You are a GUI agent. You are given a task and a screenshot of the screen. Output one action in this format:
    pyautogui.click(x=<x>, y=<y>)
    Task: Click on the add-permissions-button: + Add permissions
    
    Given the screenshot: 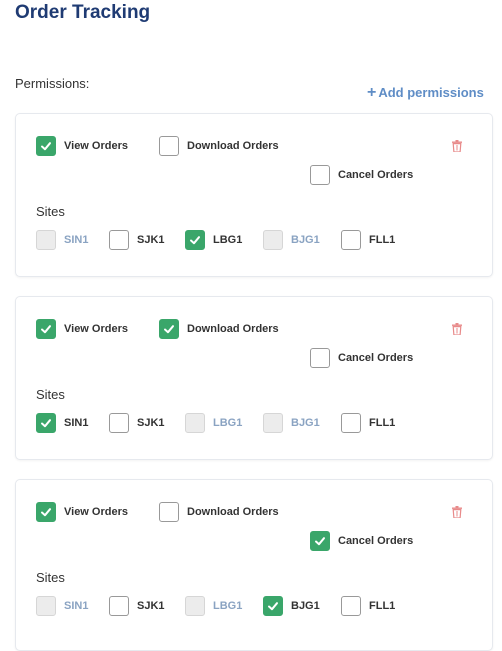 What is the action you would take?
    pyautogui.click(x=425, y=93)
    